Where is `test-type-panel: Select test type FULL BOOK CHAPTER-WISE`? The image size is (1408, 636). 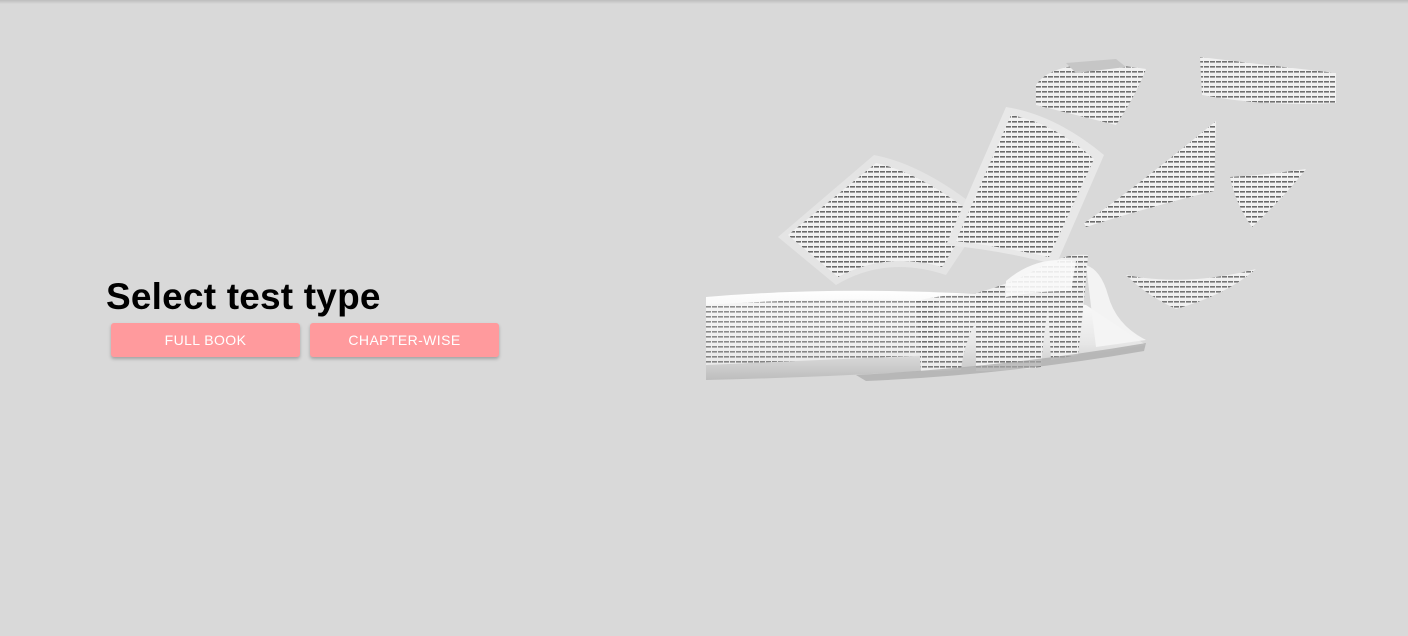
test-type-panel: Select test type FULL BOOK CHAPTER-WISE is located at coordinates (316, 316).